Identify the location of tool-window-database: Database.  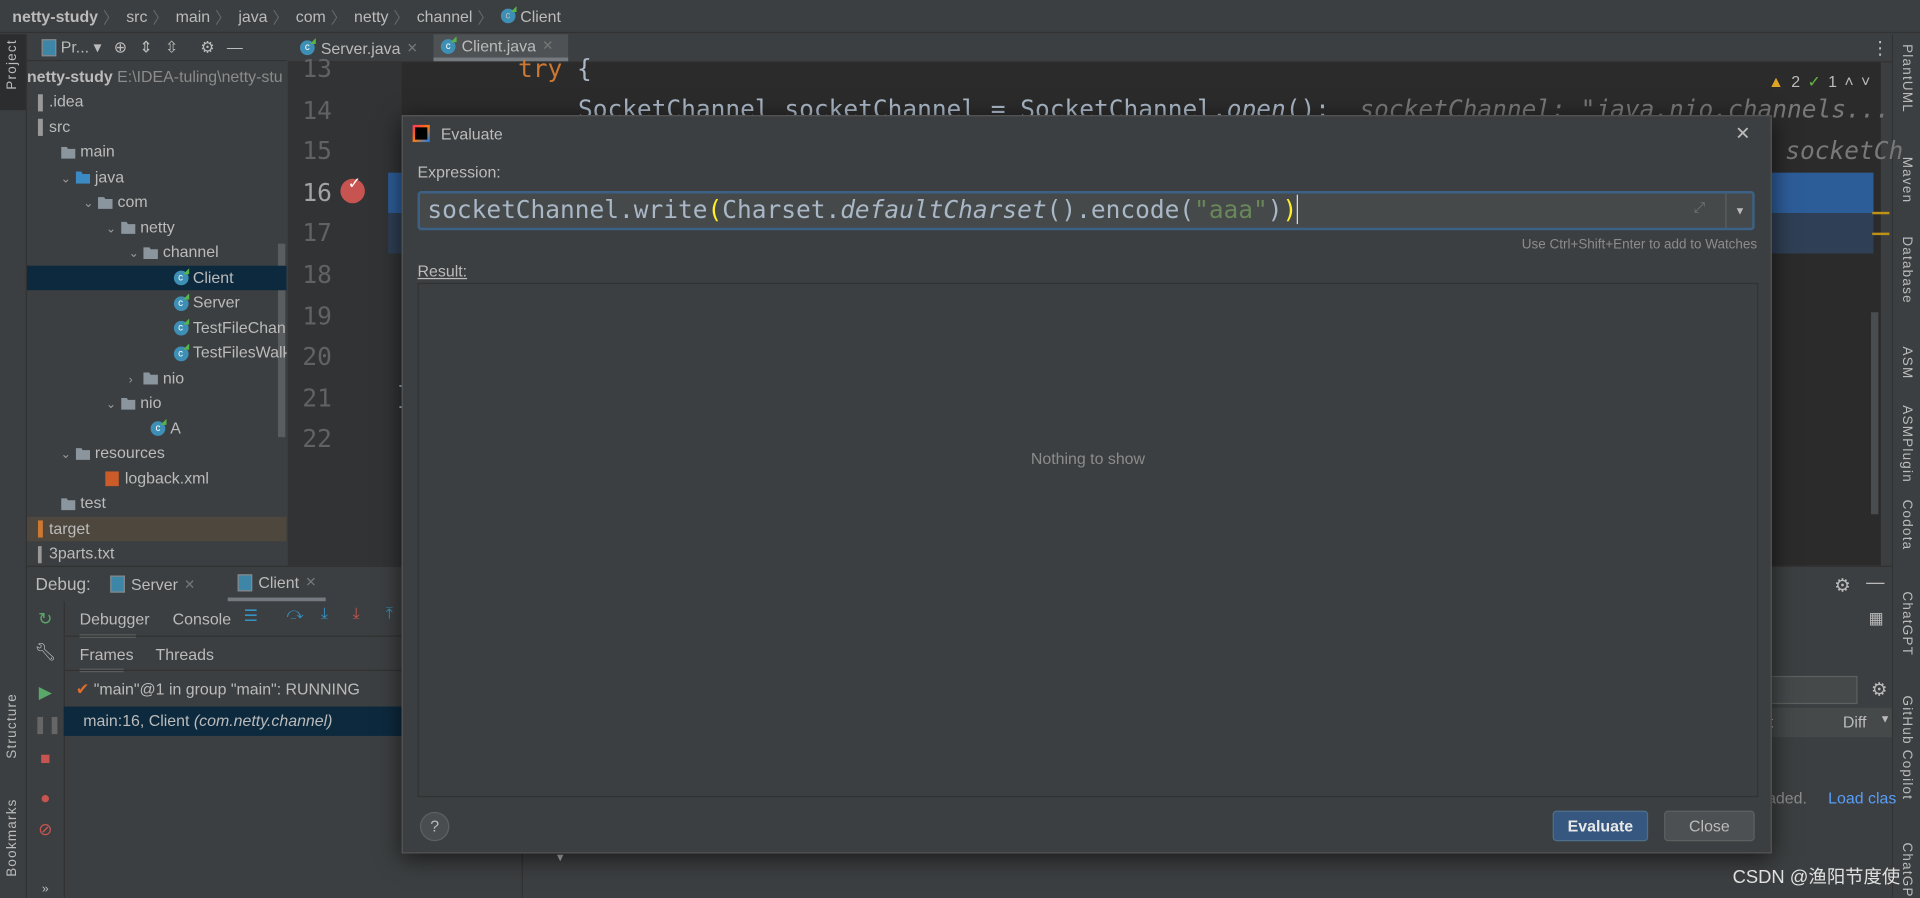
(1906, 269).